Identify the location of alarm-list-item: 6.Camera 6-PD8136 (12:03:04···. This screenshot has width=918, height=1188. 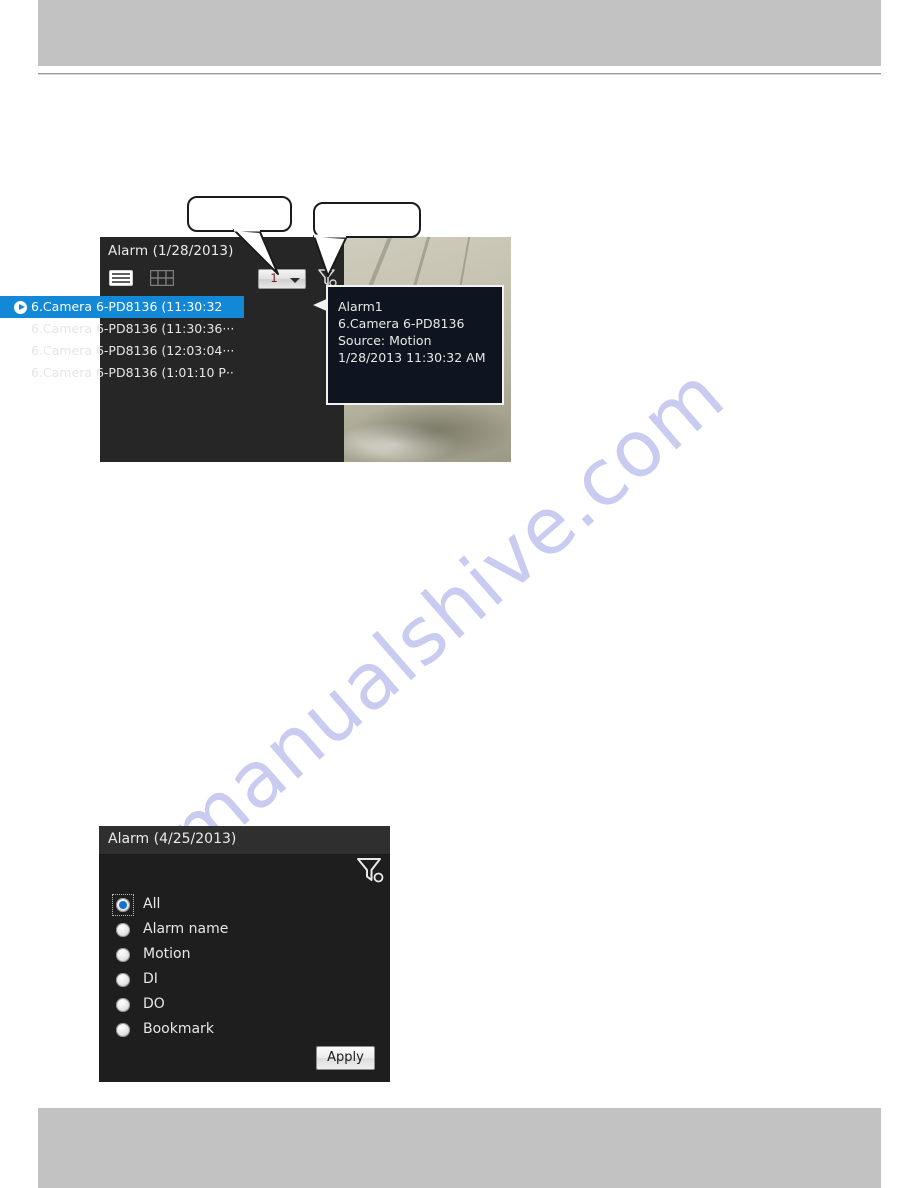
(122, 351).